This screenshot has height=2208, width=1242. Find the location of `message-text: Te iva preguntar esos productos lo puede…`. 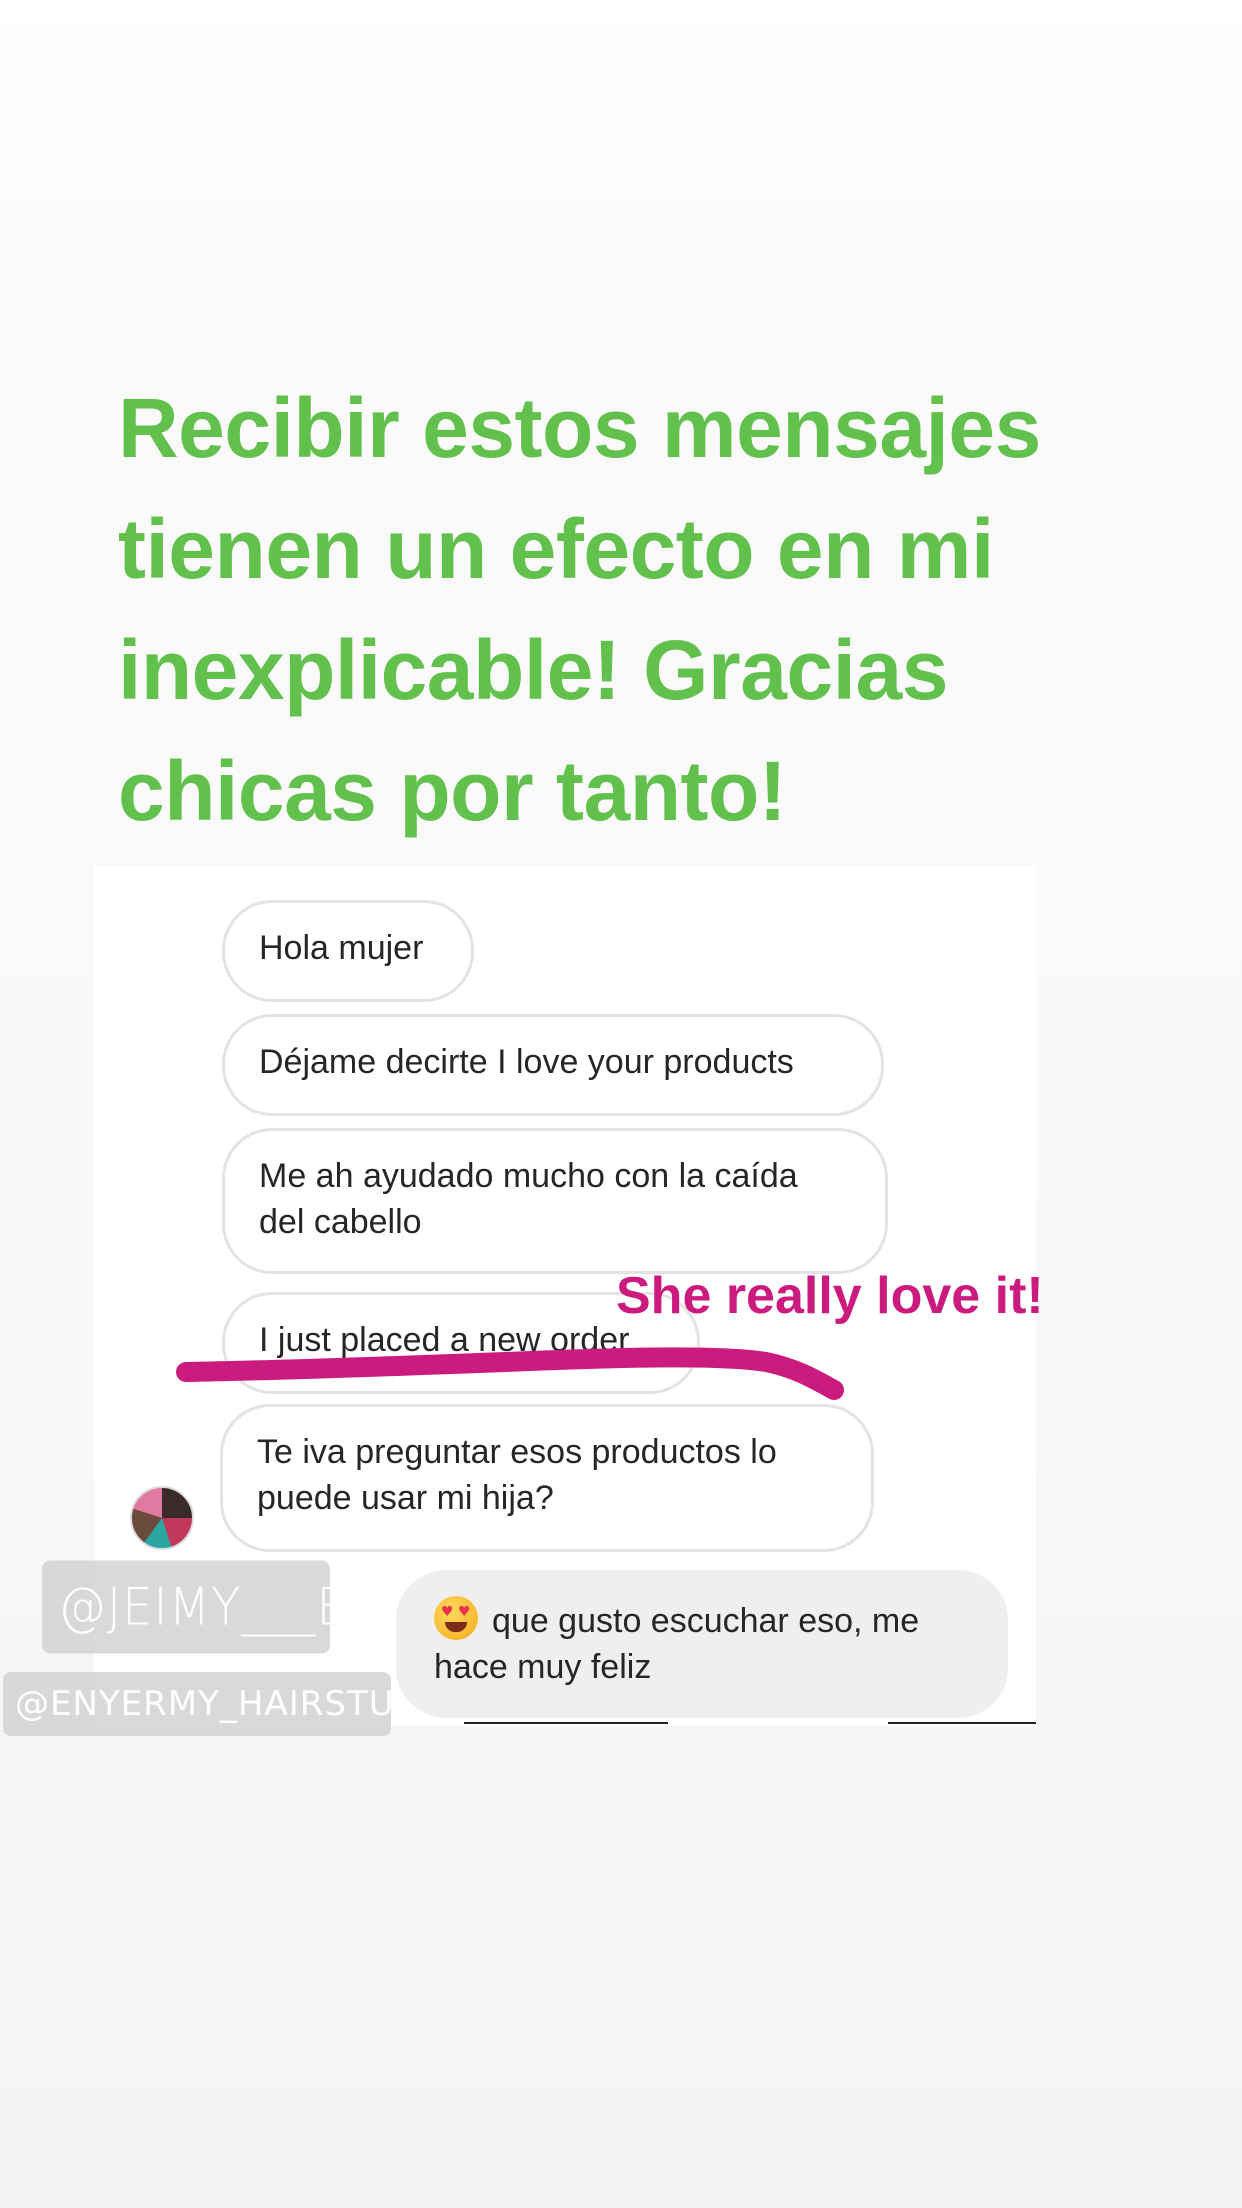

message-text: Te iva preguntar esos productos lo puede… is located at coordinates (517, 1475).